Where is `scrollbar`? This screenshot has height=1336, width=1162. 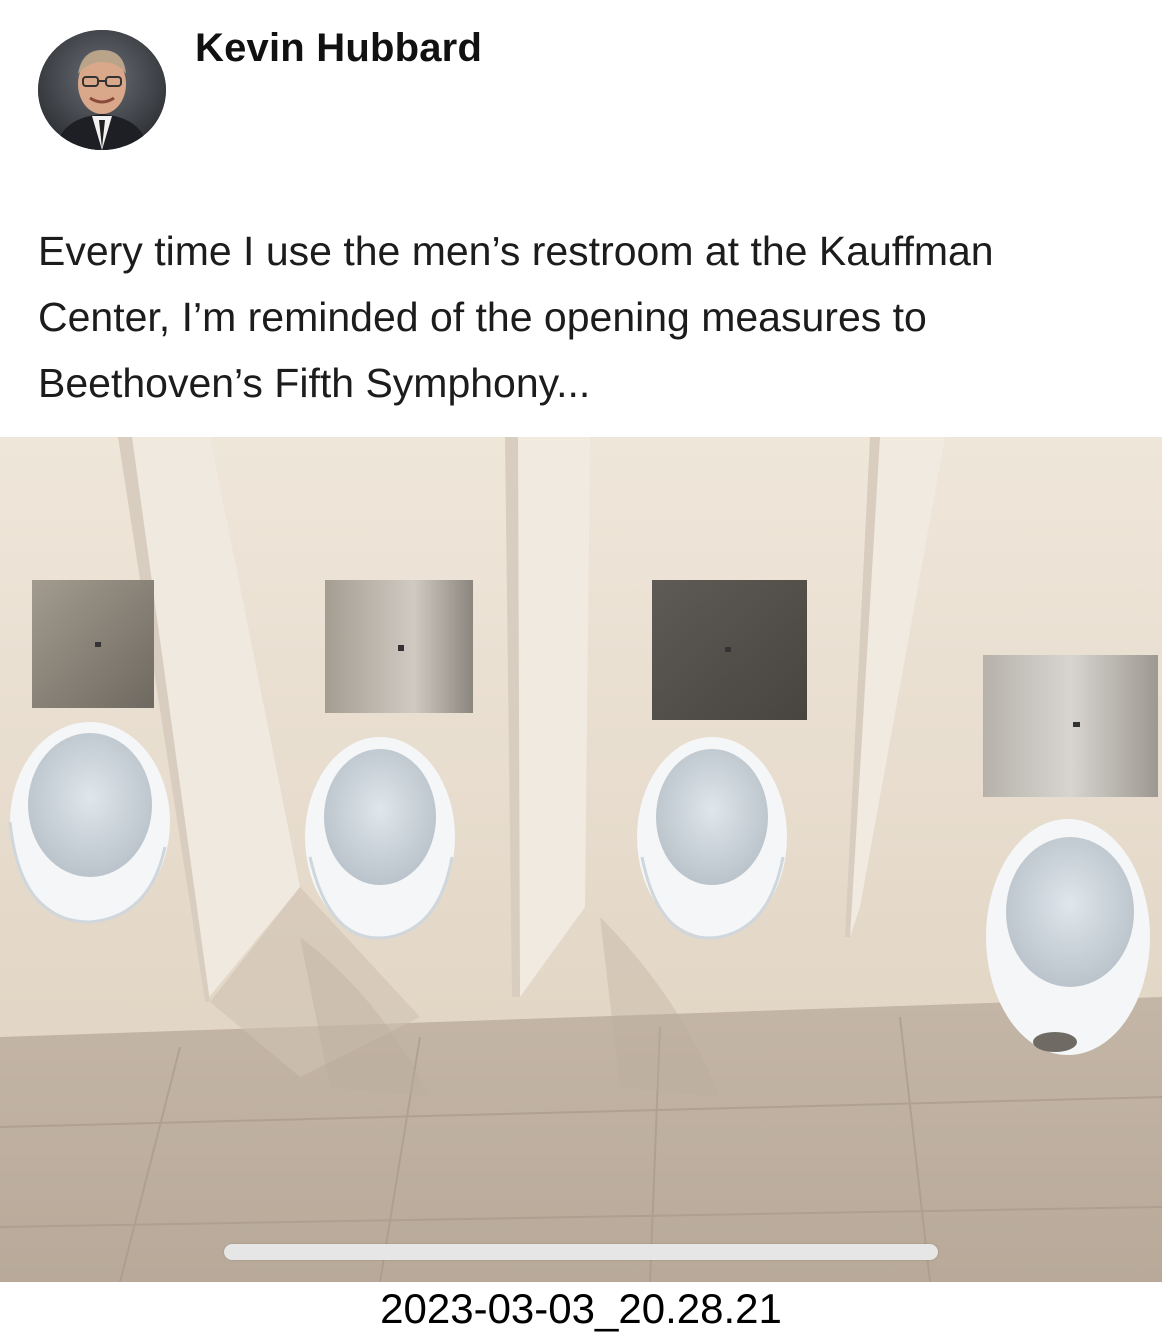
scrollbar is located at coordinates (581, 1252).